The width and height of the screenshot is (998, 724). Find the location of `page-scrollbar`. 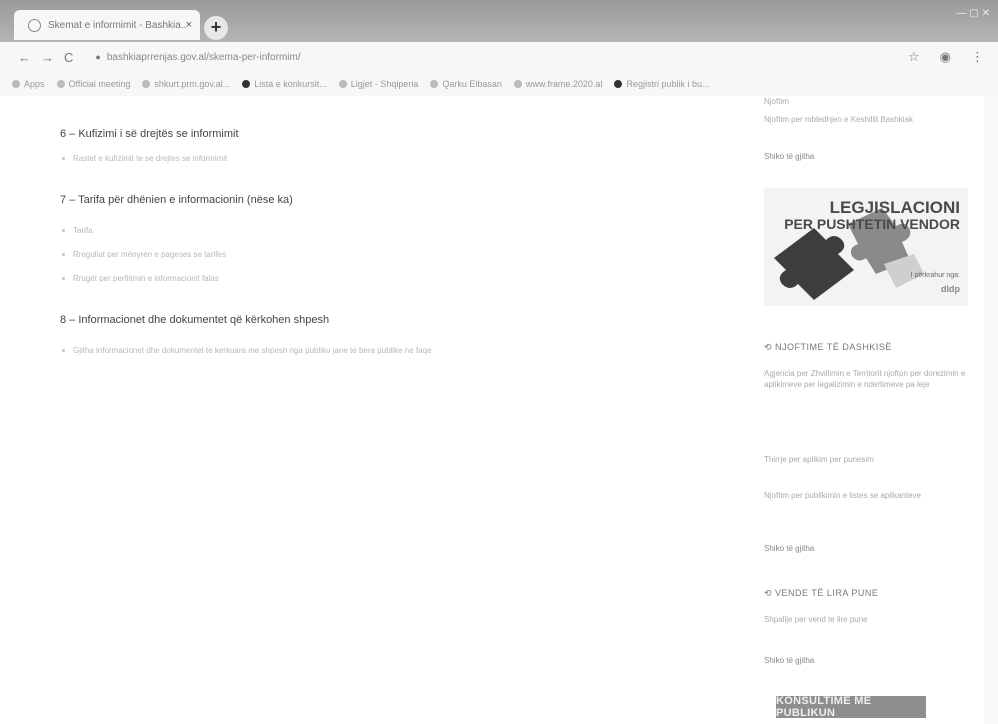

page-scrollbar is located at coordinates (991, 410).